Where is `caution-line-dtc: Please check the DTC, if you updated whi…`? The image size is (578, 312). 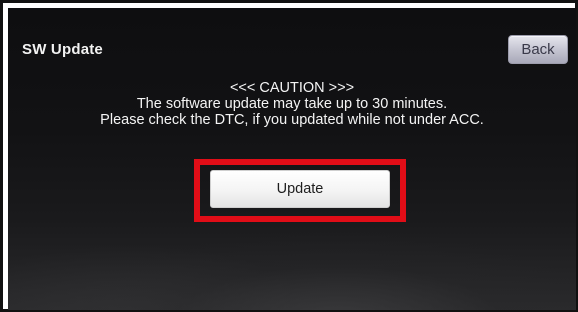
caution-line-dtc: Please check the DTC, if you updated whi… is located at coordinates (292, 120).